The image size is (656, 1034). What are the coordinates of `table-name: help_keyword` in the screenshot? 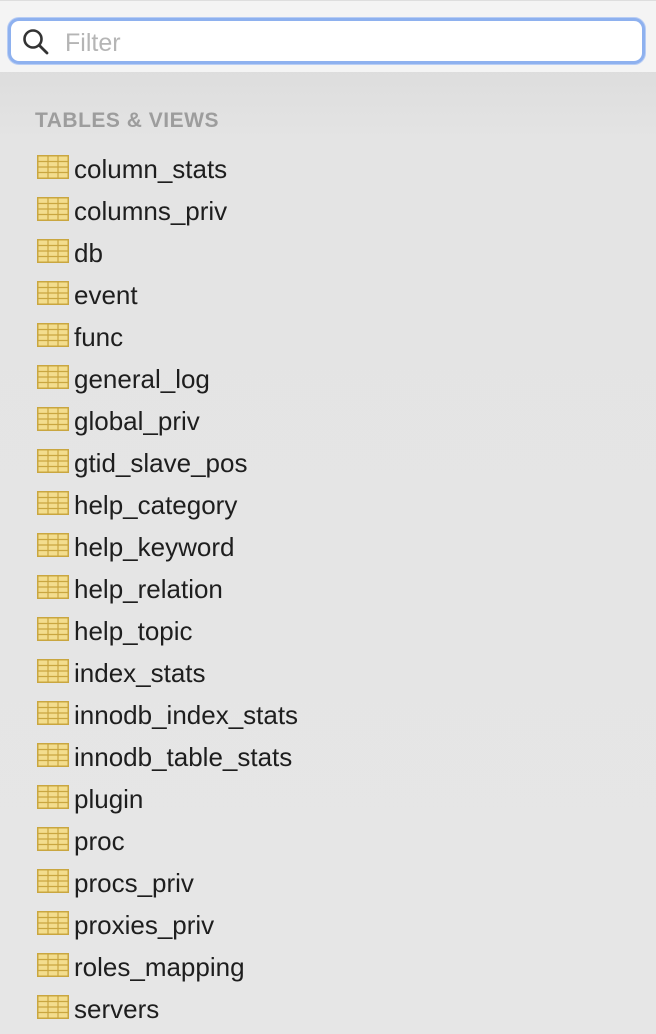 It's located at (154, 547).